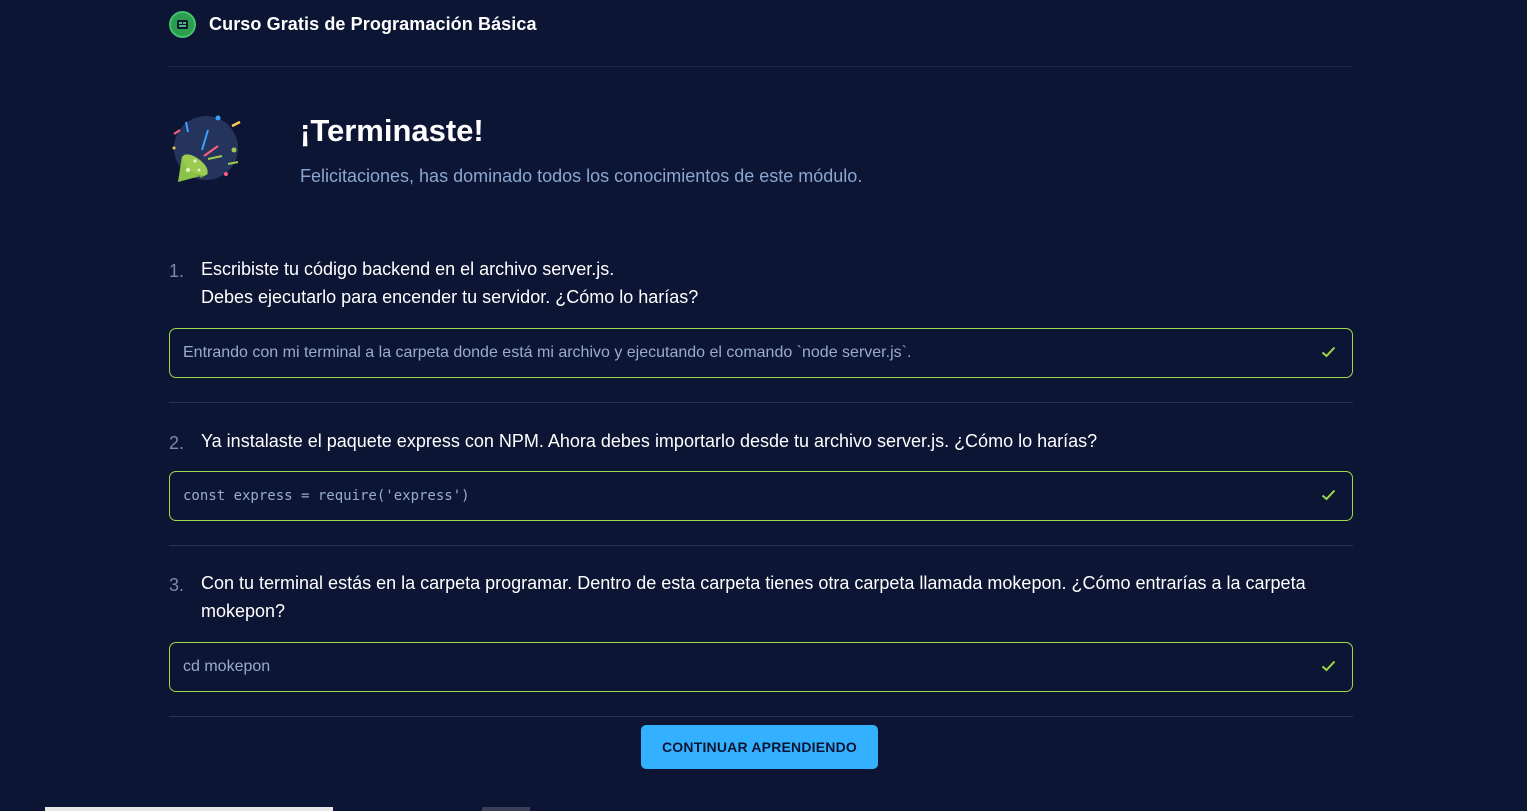 The width and height of the screenshot is (1527, 811). What do you see at coordinates (189, 809) in the screenshot?
I see `bottom-progress-bar` at bounding box center [189, 809].